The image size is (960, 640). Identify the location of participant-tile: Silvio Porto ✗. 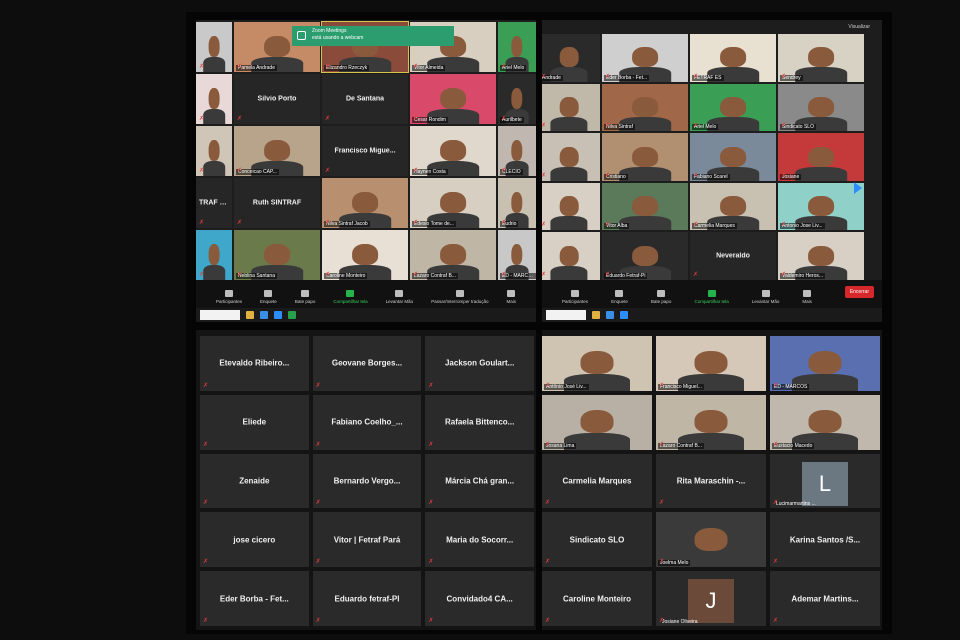
(277, 99).